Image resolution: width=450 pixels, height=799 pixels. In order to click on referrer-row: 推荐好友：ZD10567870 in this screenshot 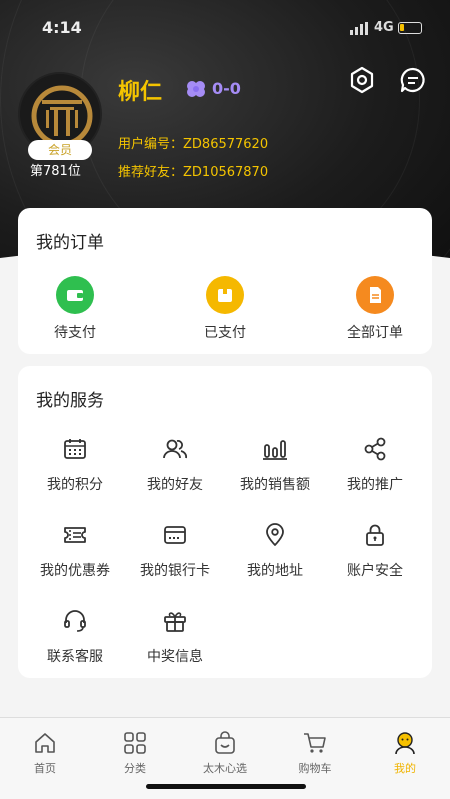, I will do `click(193, 170)`.